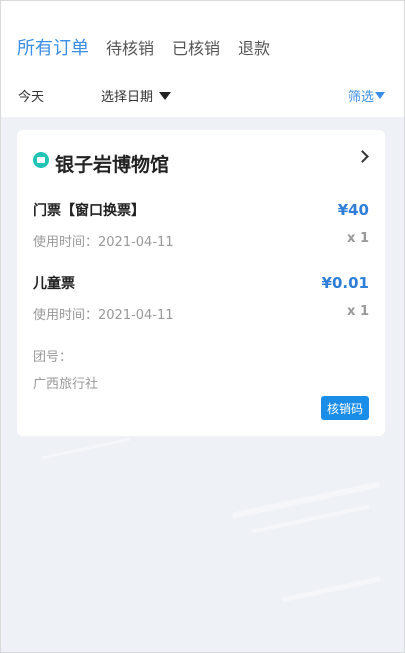 The height and width of the screenshot is (653, 405). Describe the element at coordinates (360, 97) in the screenshot. I see `filter-label: 筛选` at that location.